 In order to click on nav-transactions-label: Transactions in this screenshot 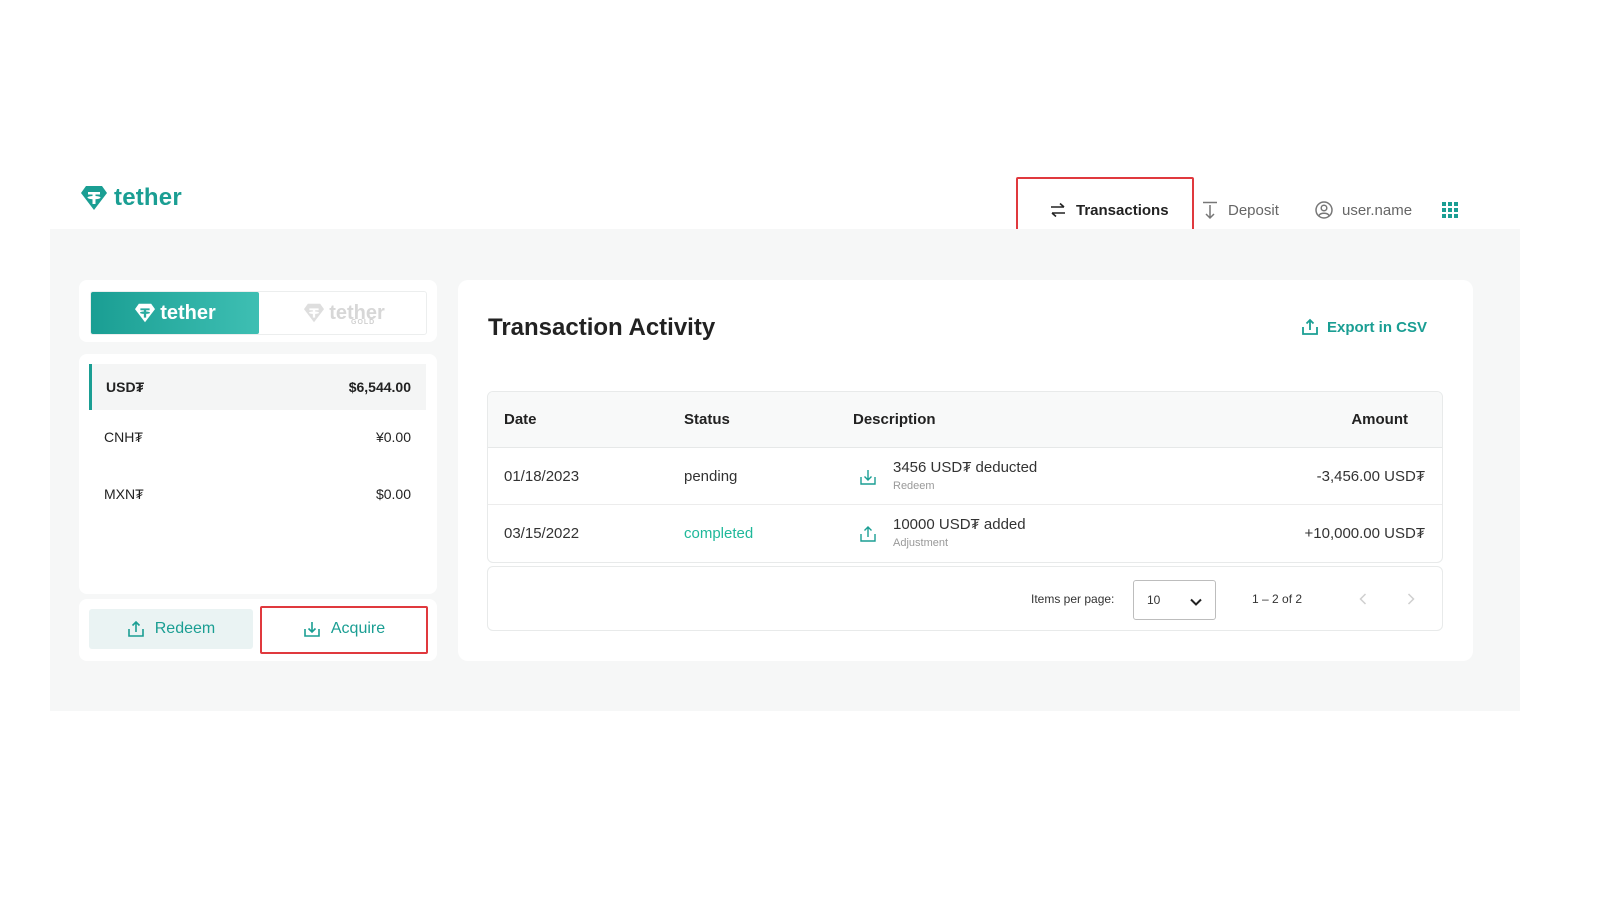, I will do `click(1122, 210)`.